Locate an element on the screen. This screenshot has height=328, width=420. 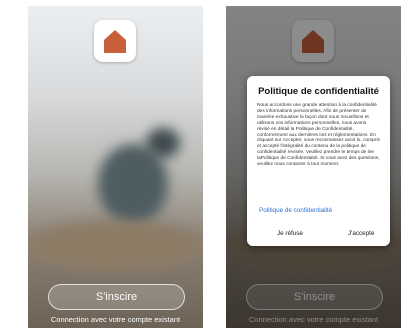
dialog-title: Politique de confidentialité is located at coordinates (318, 91).